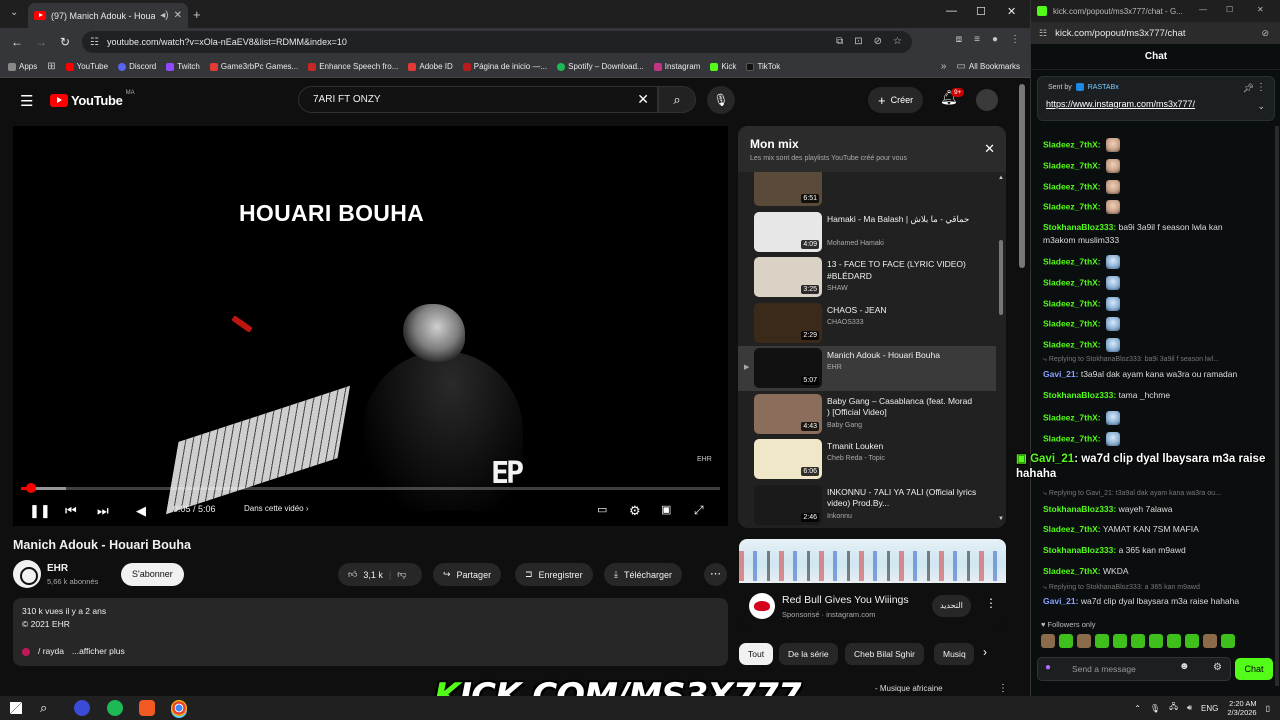 The width and height of the screenshot is (1280, 720). I want to click on pinned-link: https://www.instagram.com/ms3x777/, so click(1120, 104).